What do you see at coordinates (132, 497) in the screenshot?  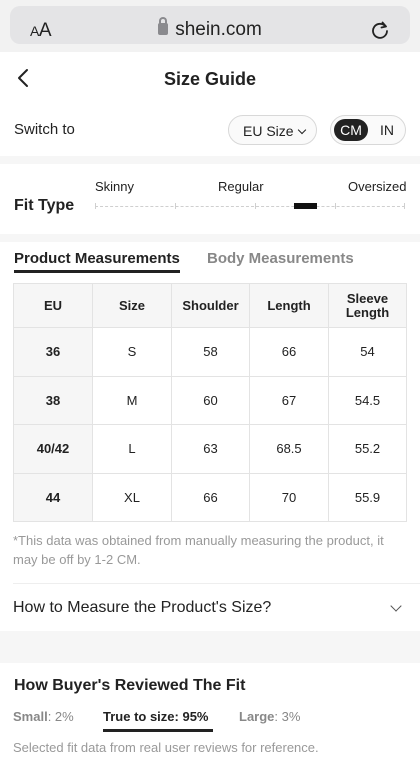 I see `table-cell: XL` at bounding box center [132, 497].